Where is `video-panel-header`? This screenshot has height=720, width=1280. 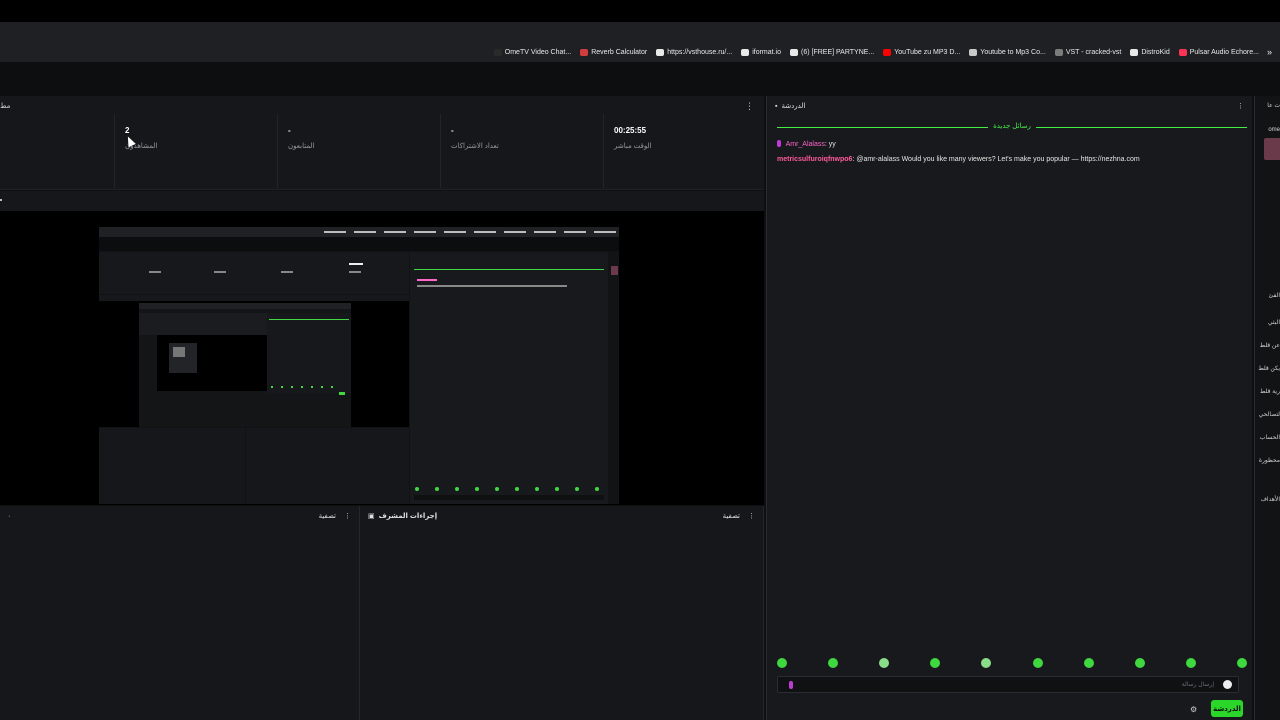
video-panel-header is located at coordinates (382, 201).